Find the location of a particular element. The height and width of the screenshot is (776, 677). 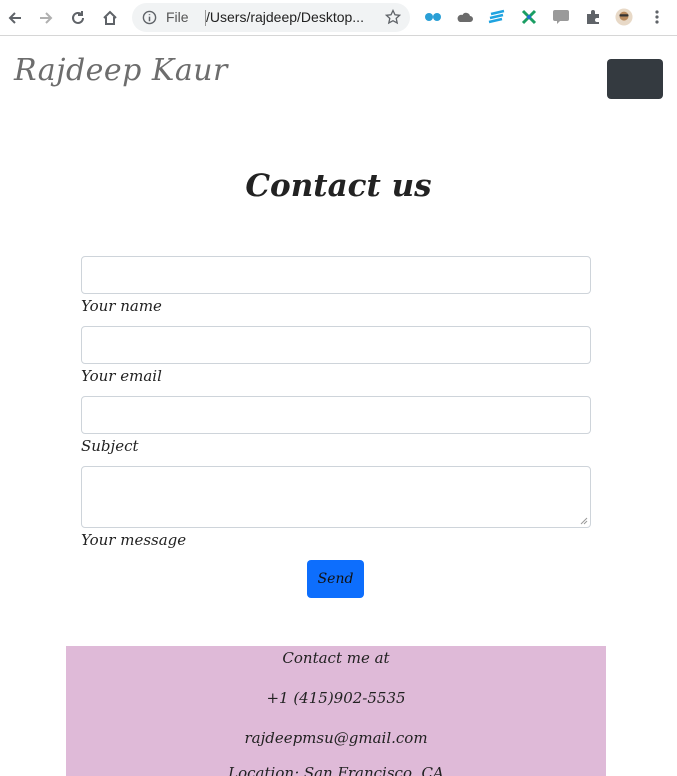

avatar is located at coordinates (624, 17).